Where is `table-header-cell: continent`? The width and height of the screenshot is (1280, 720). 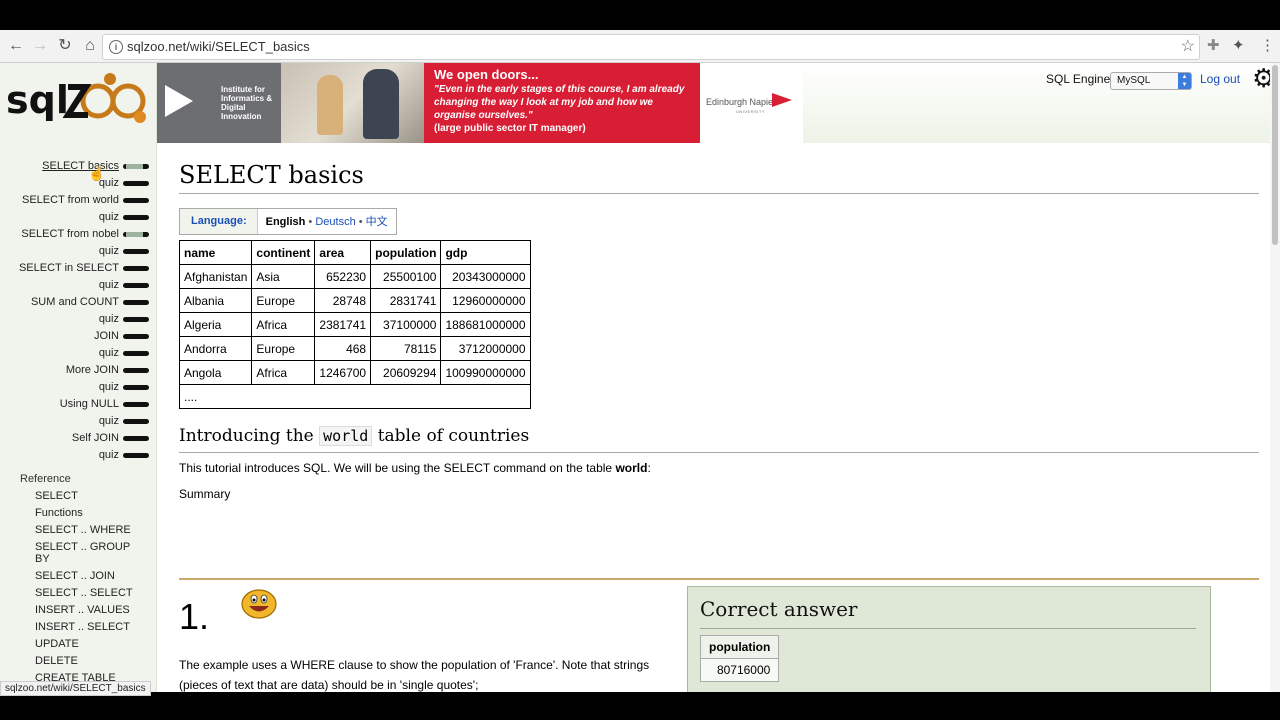
table-header-cell: continent is located at coordinates (283, 252).